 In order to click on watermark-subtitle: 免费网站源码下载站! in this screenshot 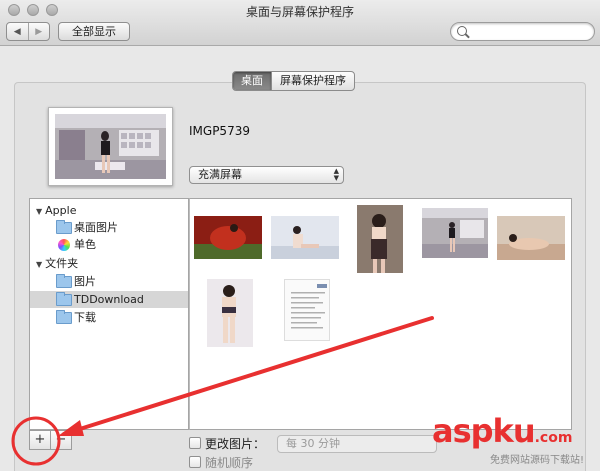, I will do `click(537, 460)`.